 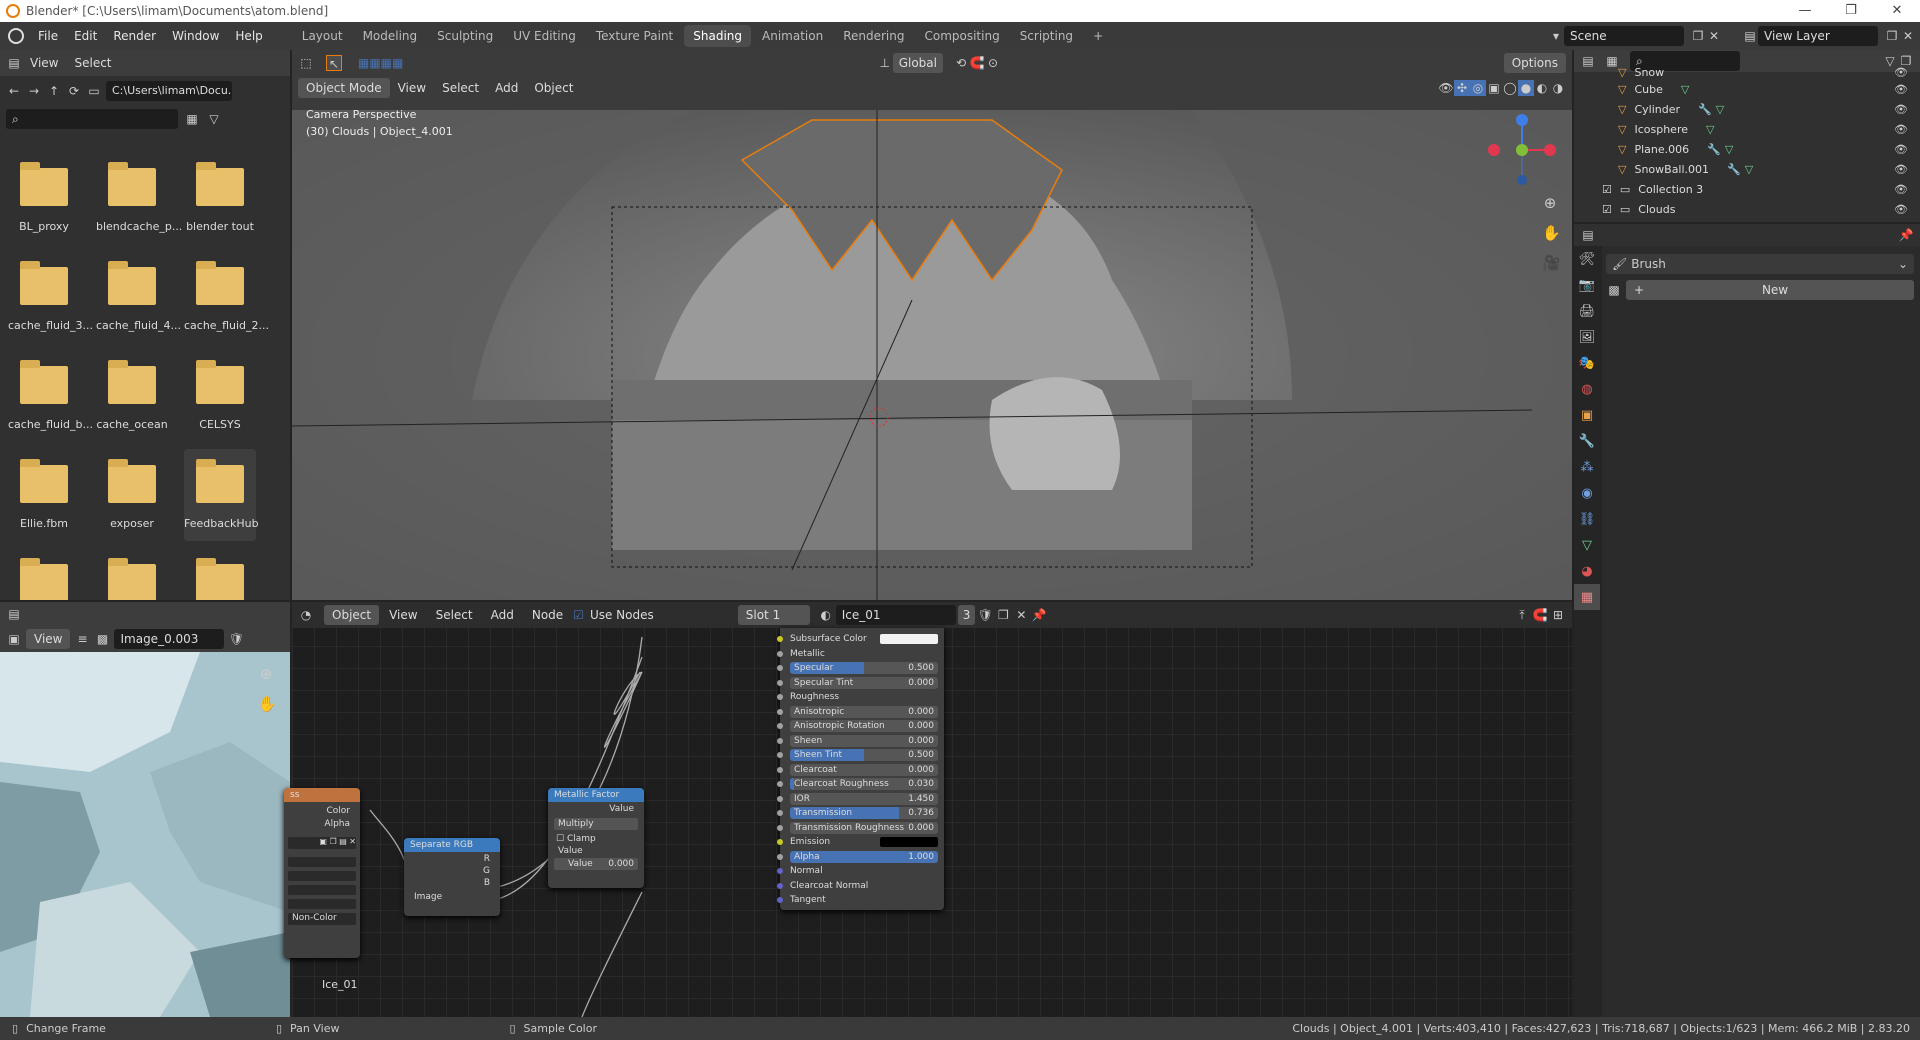 I want to click on bsdf-slider: Specular 0.500, so click(x=864, y=668).